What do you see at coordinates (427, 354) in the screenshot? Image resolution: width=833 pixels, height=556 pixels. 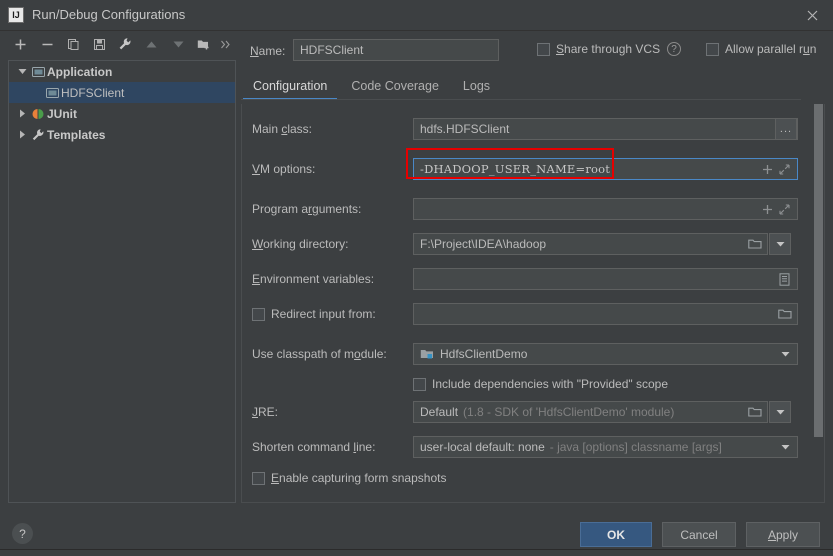 I see `module-icon` at bounding box center [427, 354].